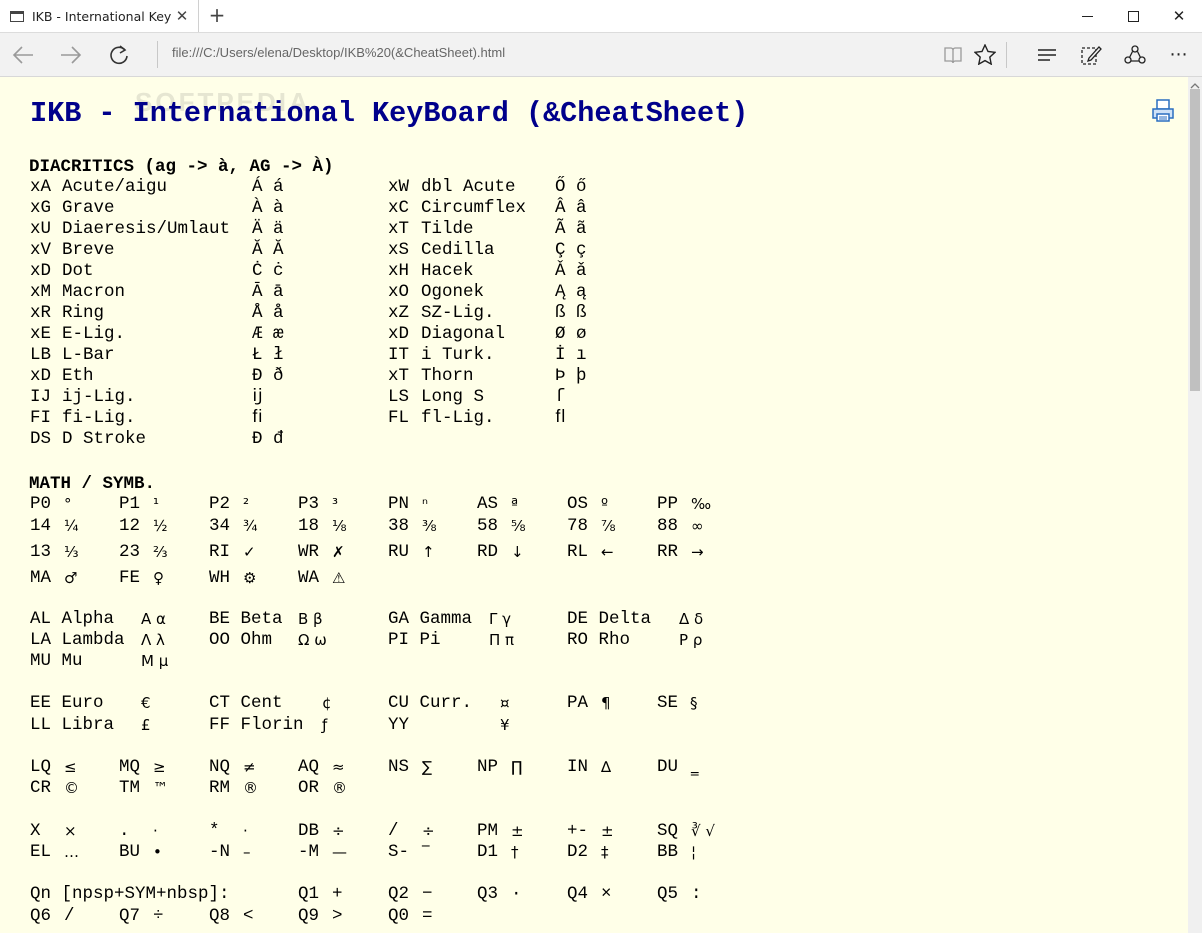 This screenshot has height=933, width=1202. What do you see at coordinates (41, 439) in the screenshot?
I see `diacritic-code: DS` at bounding box center [41, 439].